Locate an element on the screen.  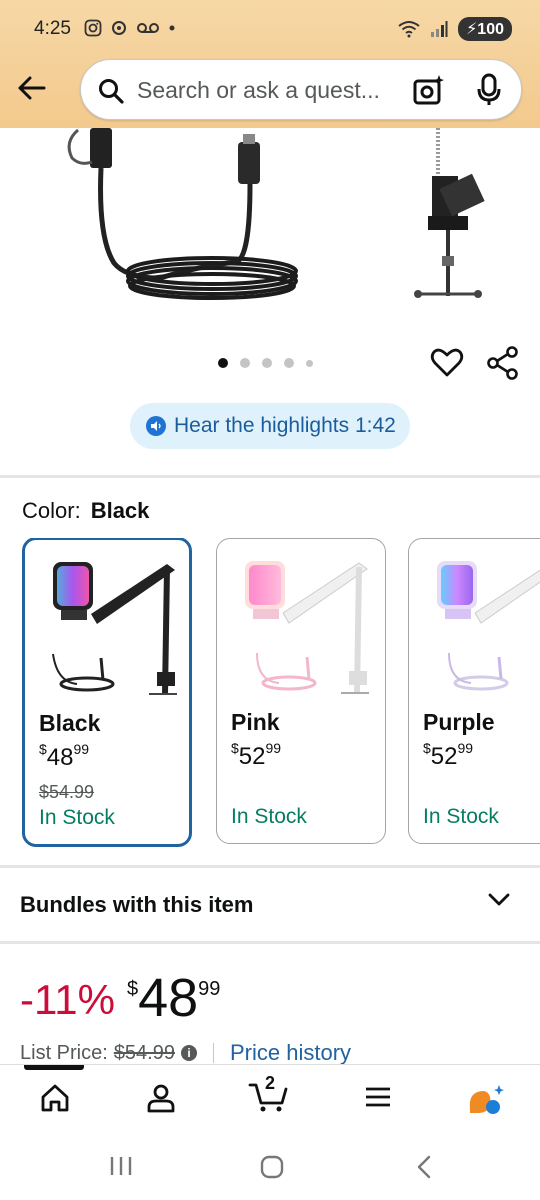
color-option-pink: Pink $5299 In Stock is located at coordinates (301, 691).